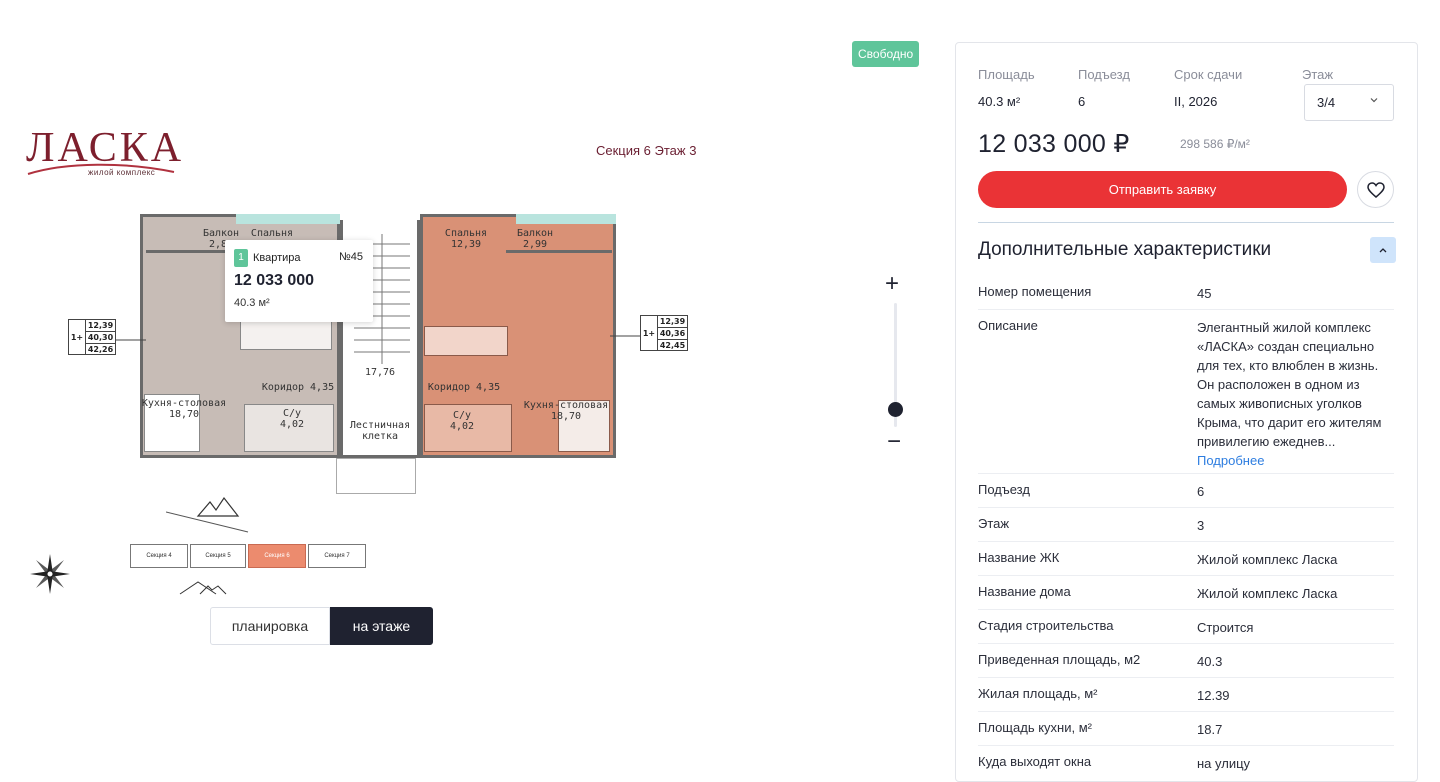 The image size is (1440, 782). I want to click on zoom-out-button: −, so click(894, 442).